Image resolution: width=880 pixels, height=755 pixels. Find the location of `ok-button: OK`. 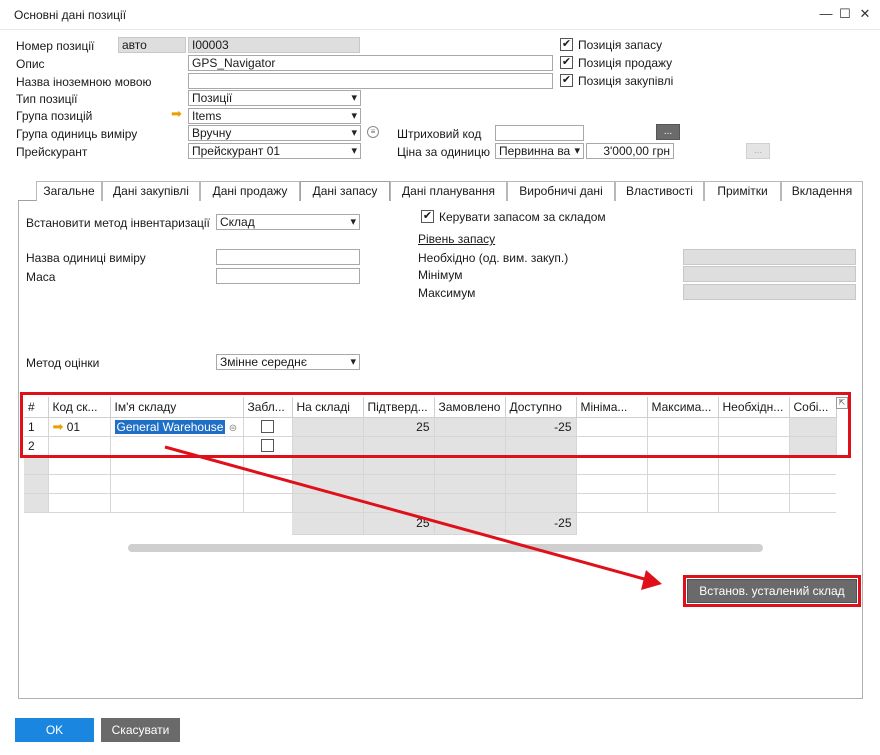

ok-button: OK is located at coordinates (54, 730).